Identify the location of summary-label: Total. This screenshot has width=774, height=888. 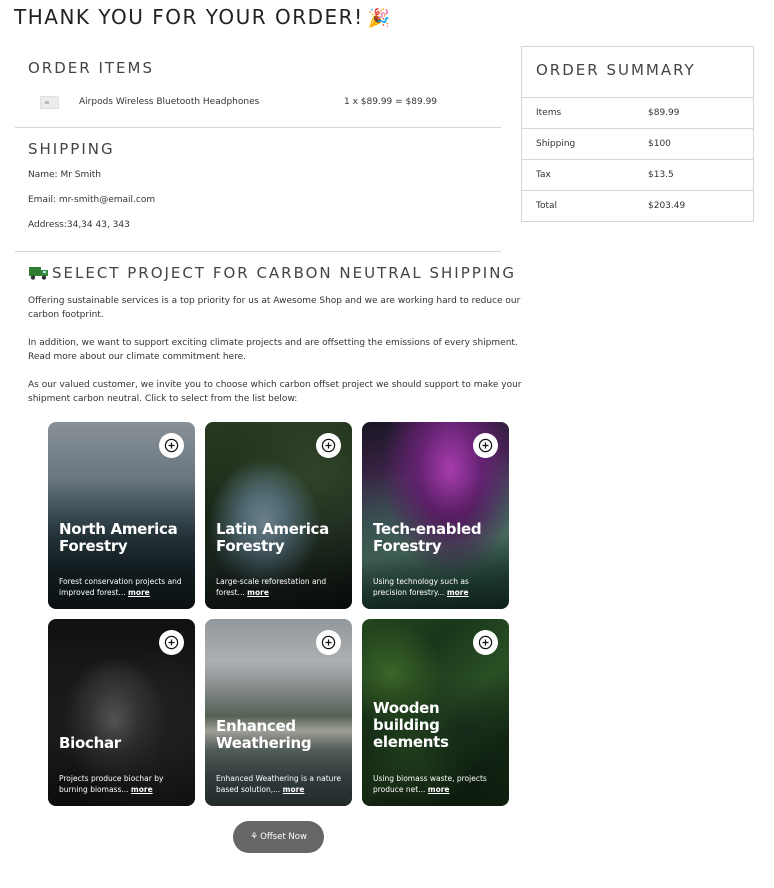
(547, 206).